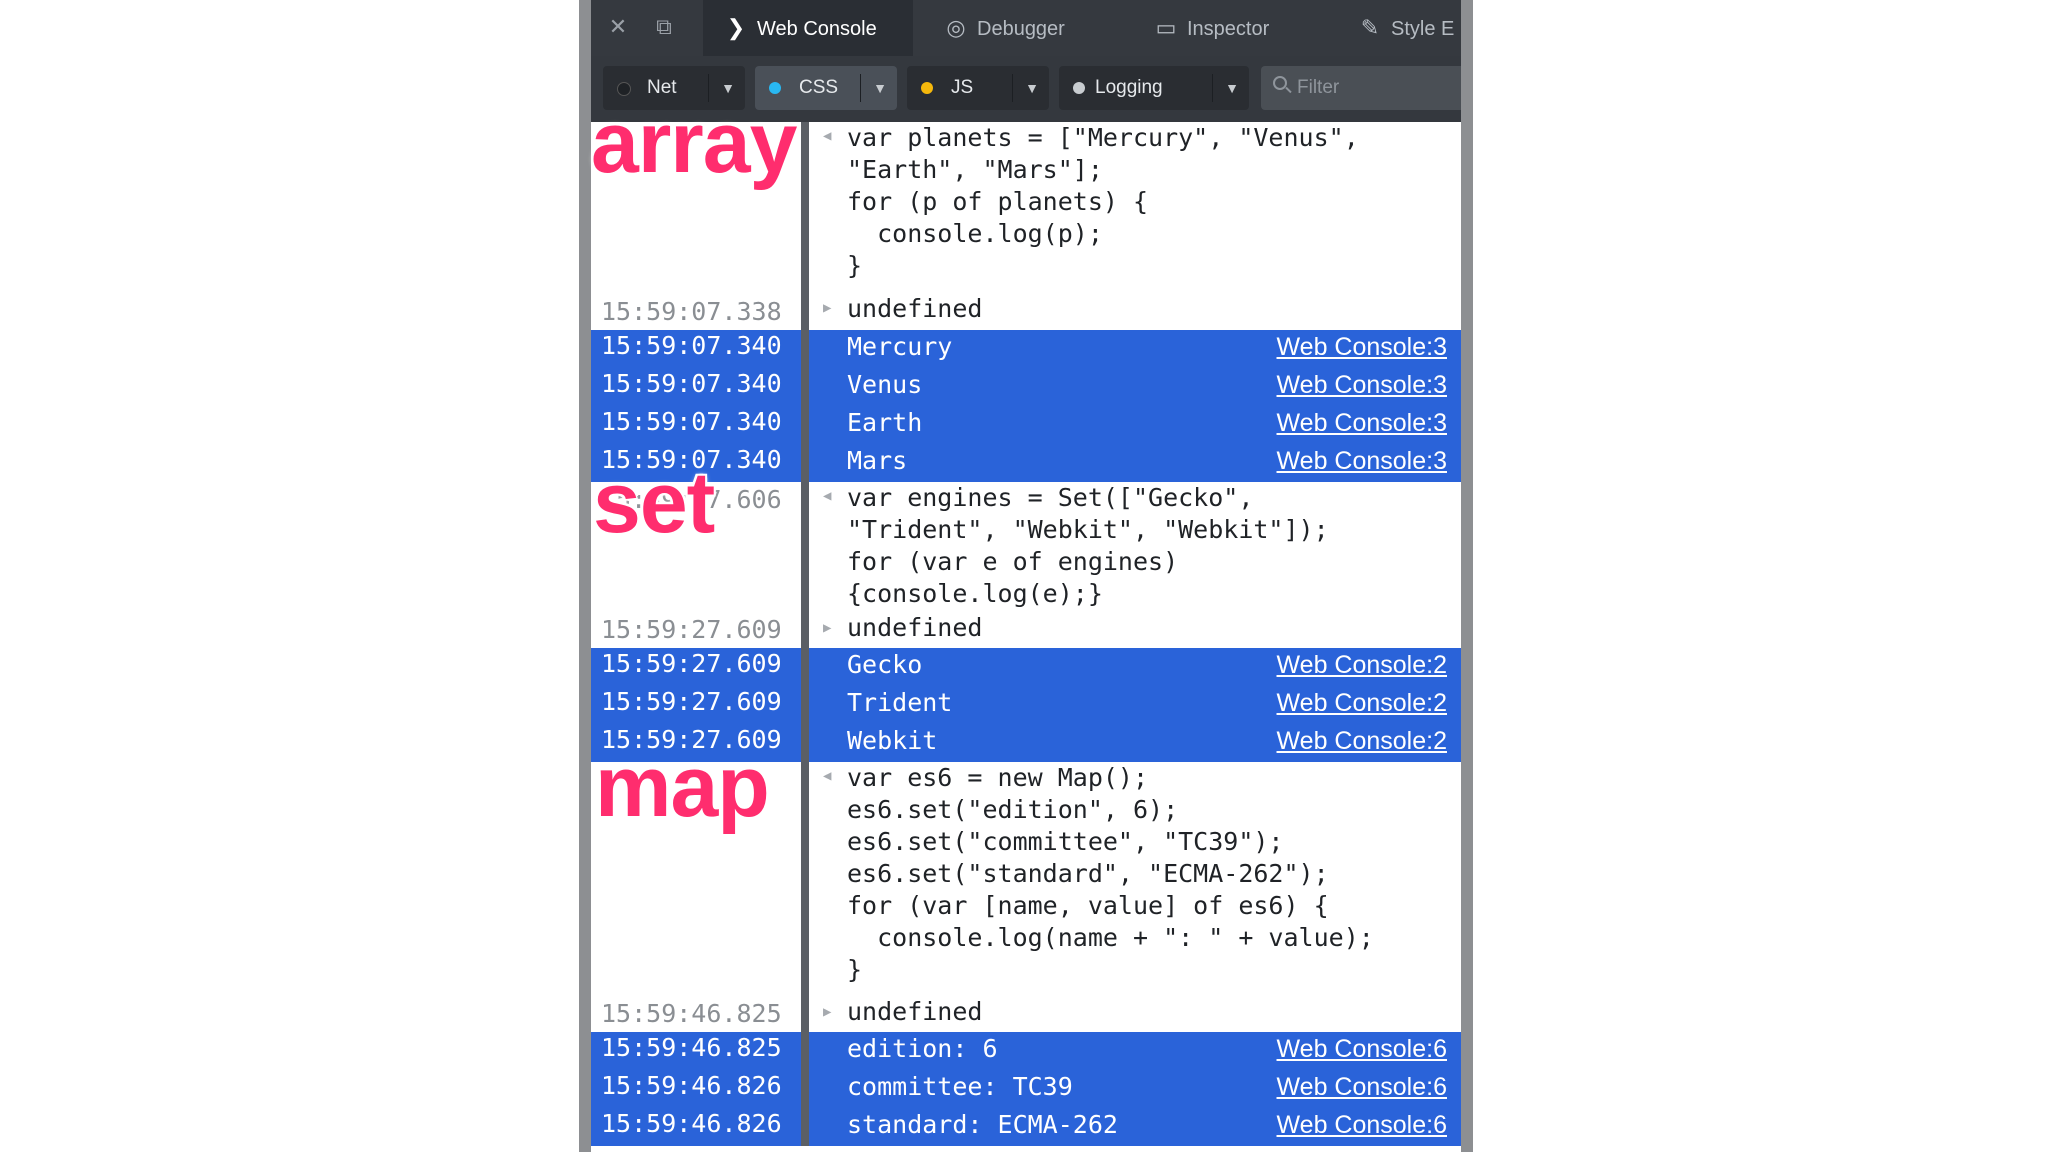  I want to click on log-message: Trident, so click(900, 702).